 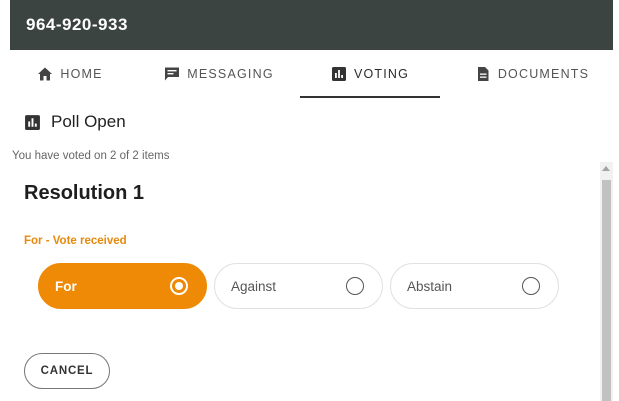 I want to click on tab-messaging: MESSAGING, so click(x=219, y=74).